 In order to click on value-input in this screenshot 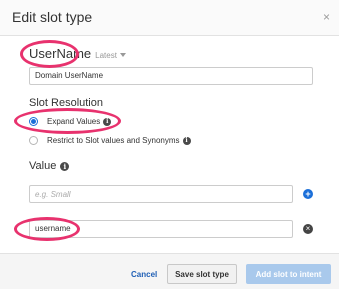, I will do `click(161, 194)`.